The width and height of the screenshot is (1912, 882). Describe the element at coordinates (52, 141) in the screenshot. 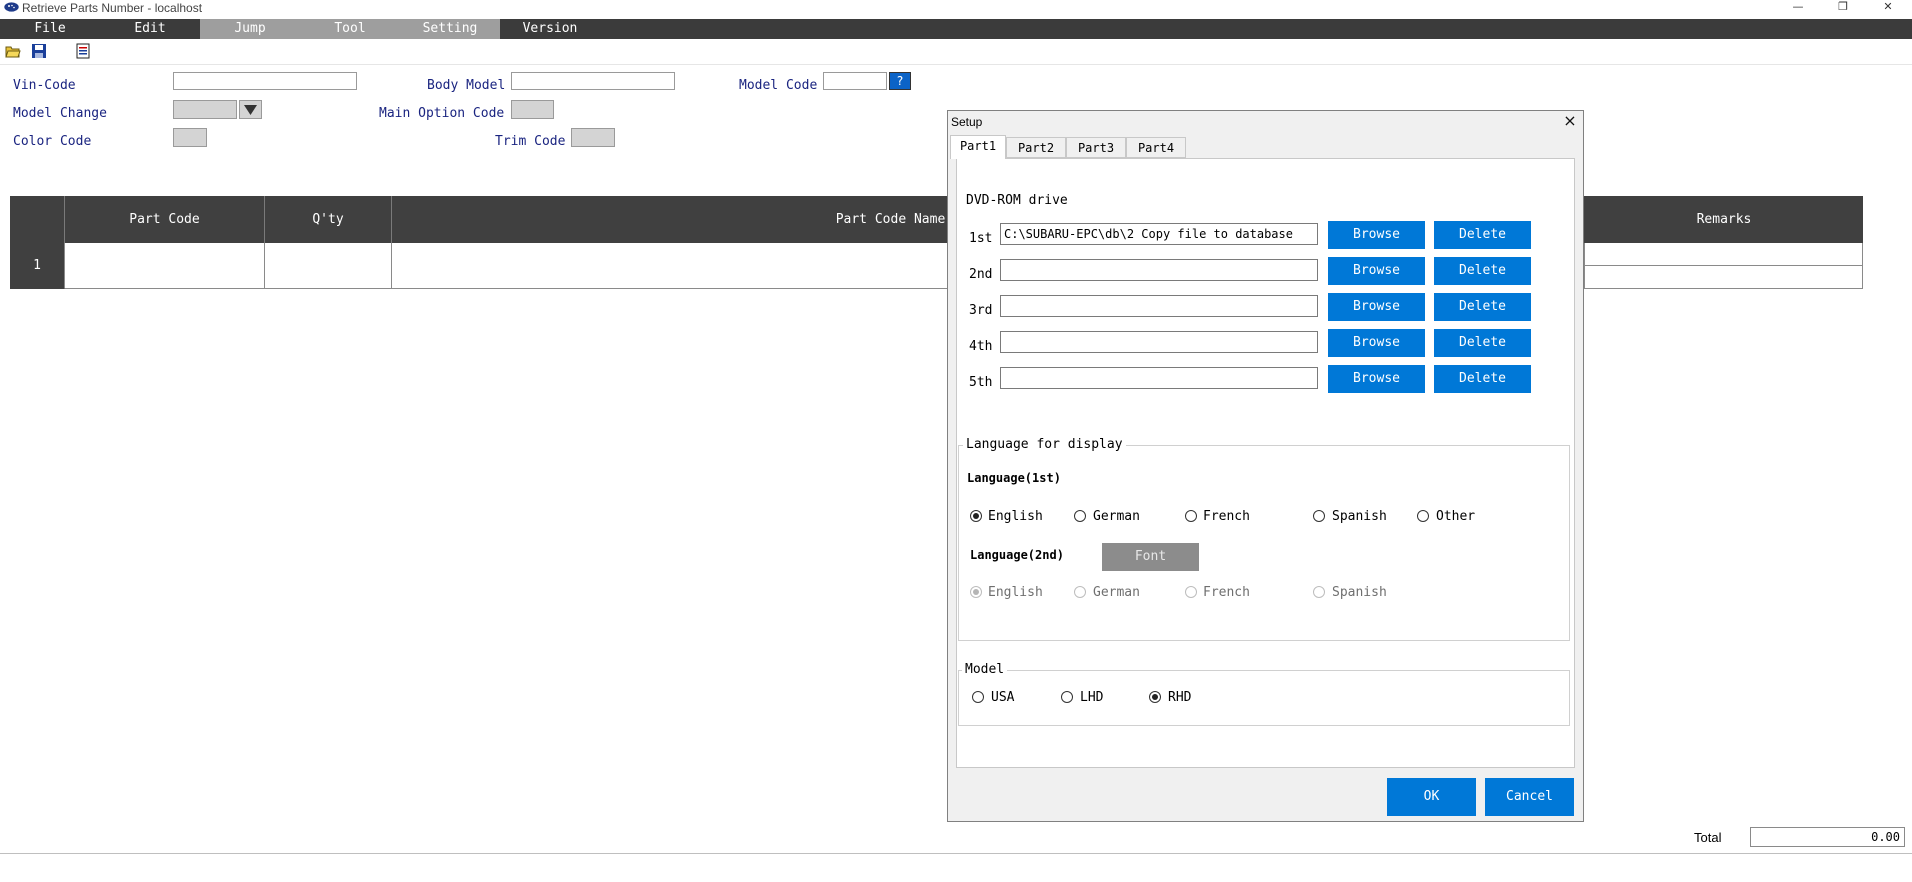

I see `color-code-label: Color Code` at that location.